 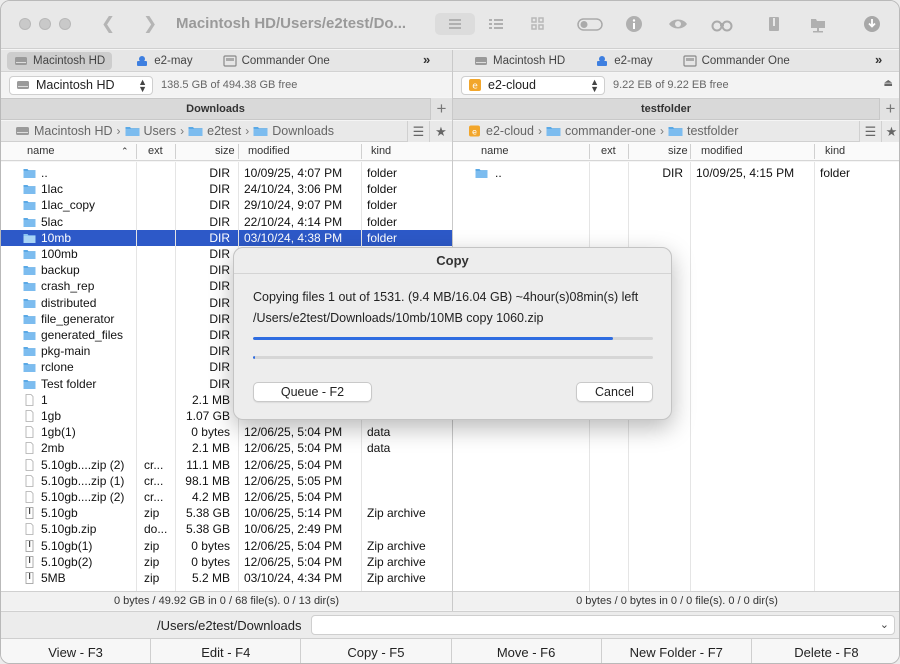 What do you see at coordinates (538, 24) in the screenshot?
I see `icon-view-icon` at bounding box center [538, 24].